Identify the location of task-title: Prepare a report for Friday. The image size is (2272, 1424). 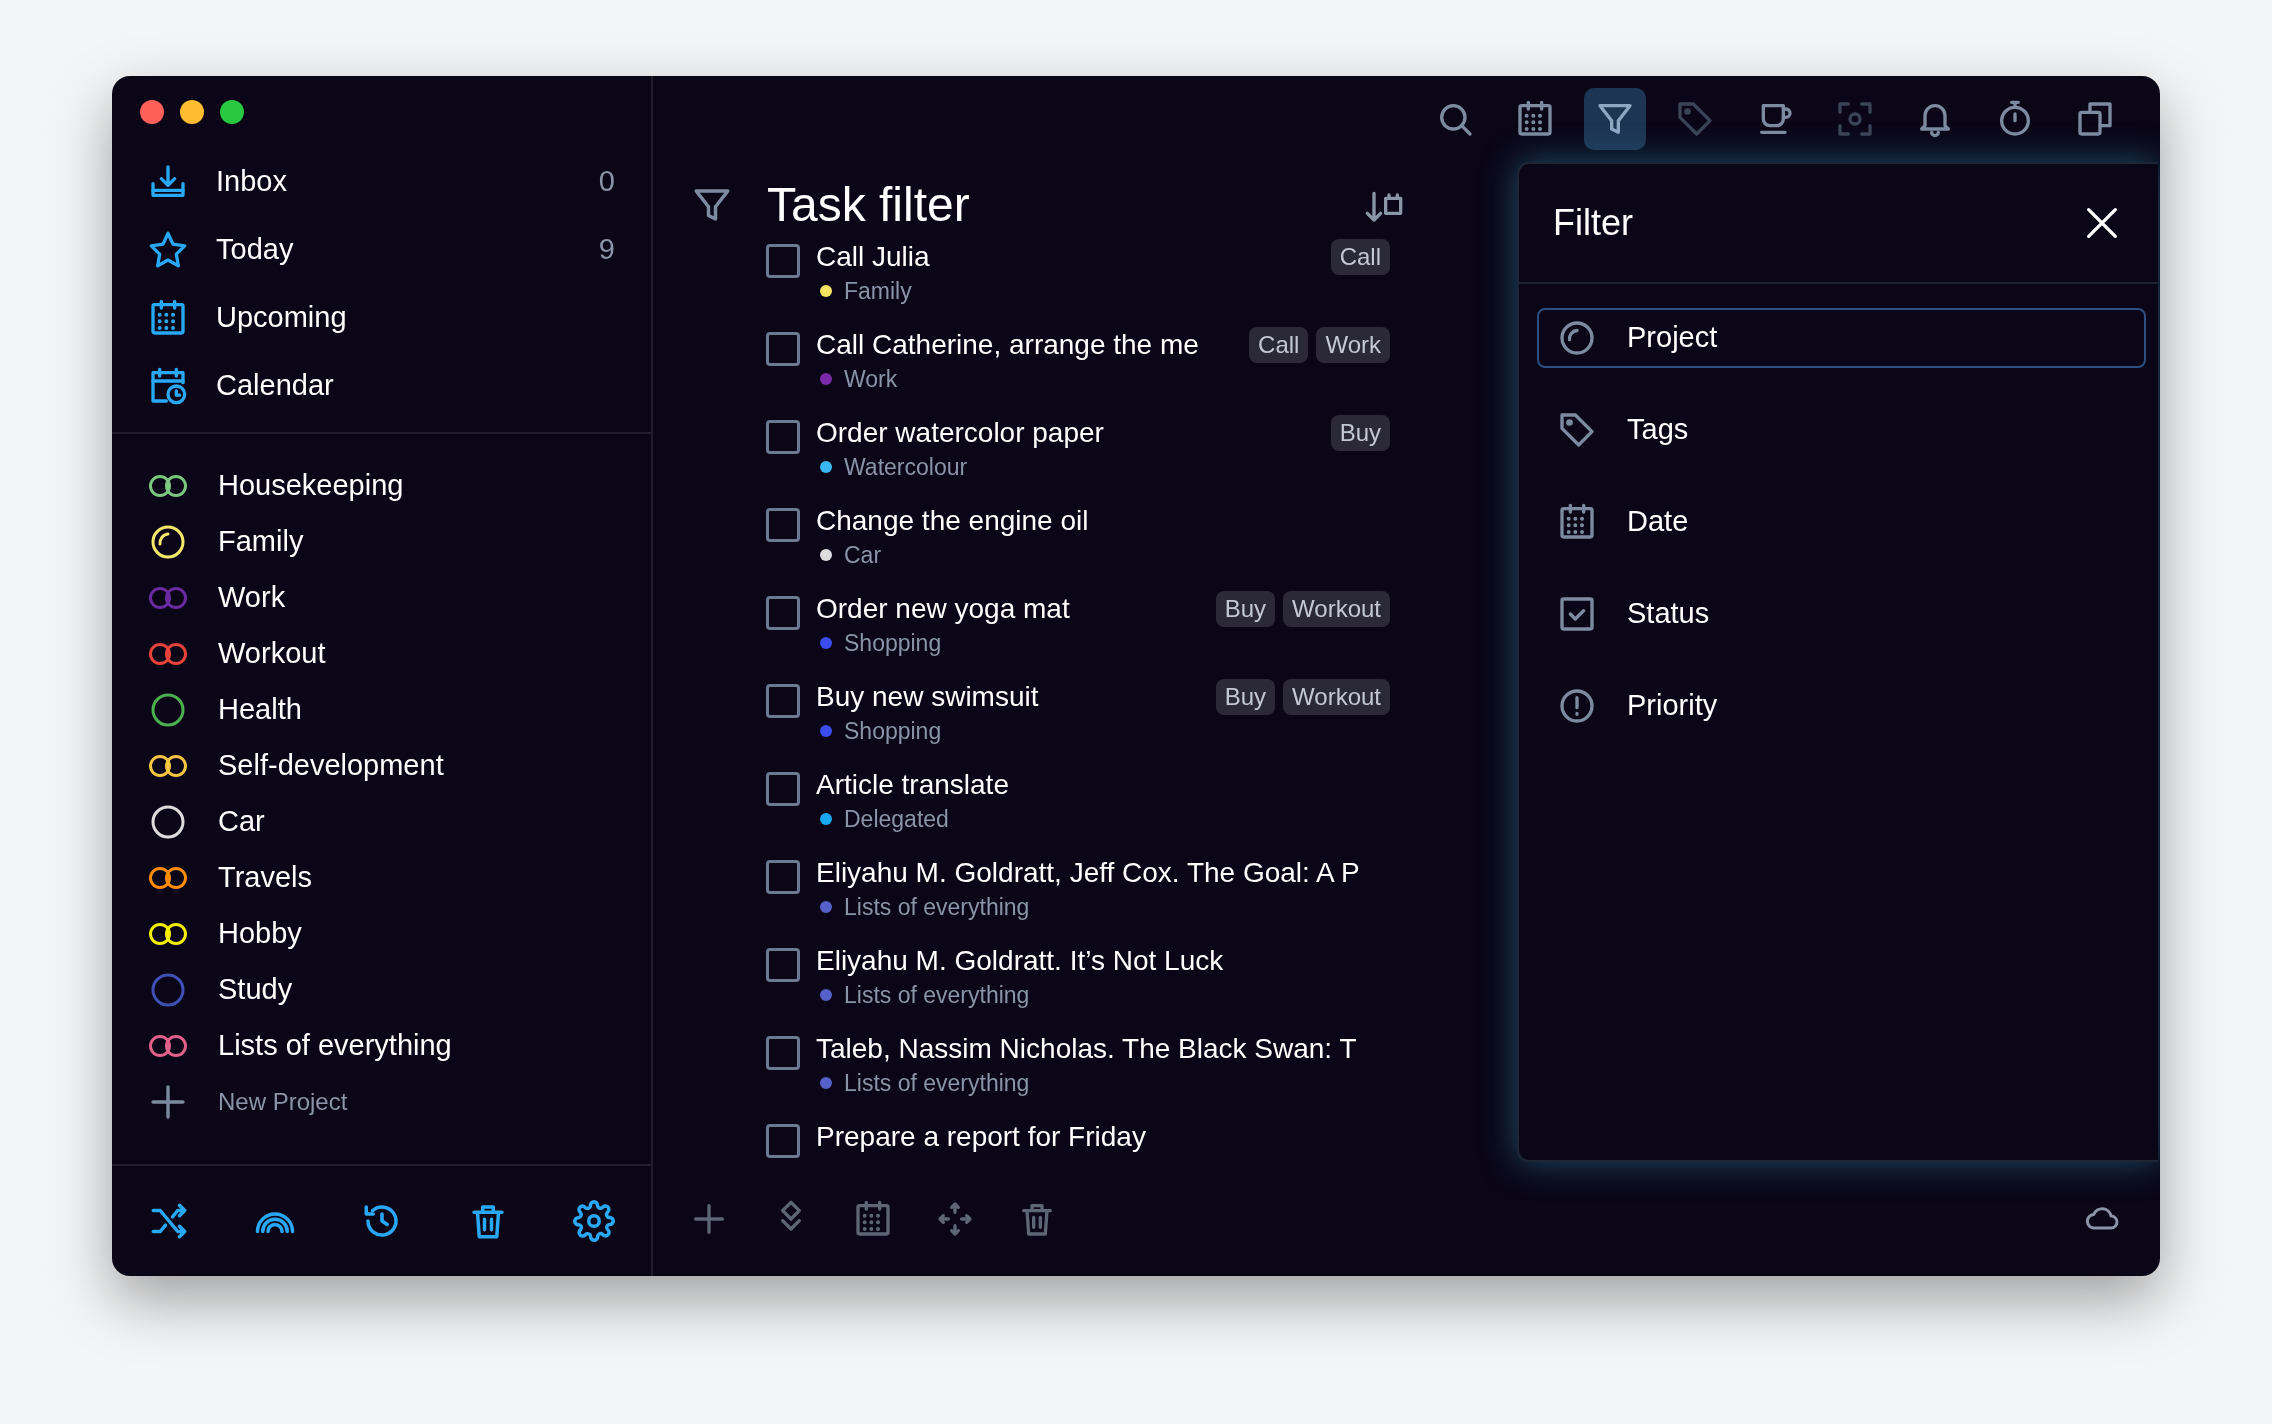
(1103, 1137).